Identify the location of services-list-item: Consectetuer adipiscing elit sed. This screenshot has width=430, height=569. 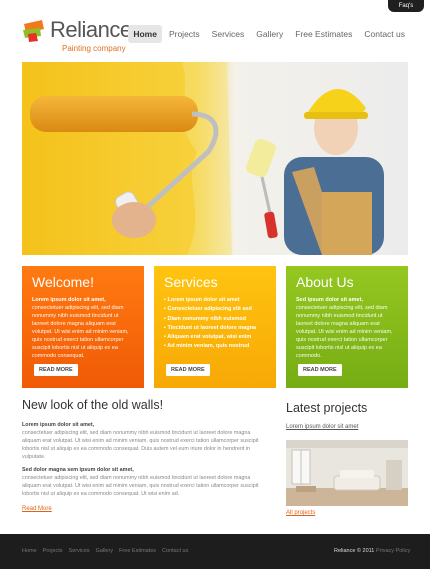
(215, 309).